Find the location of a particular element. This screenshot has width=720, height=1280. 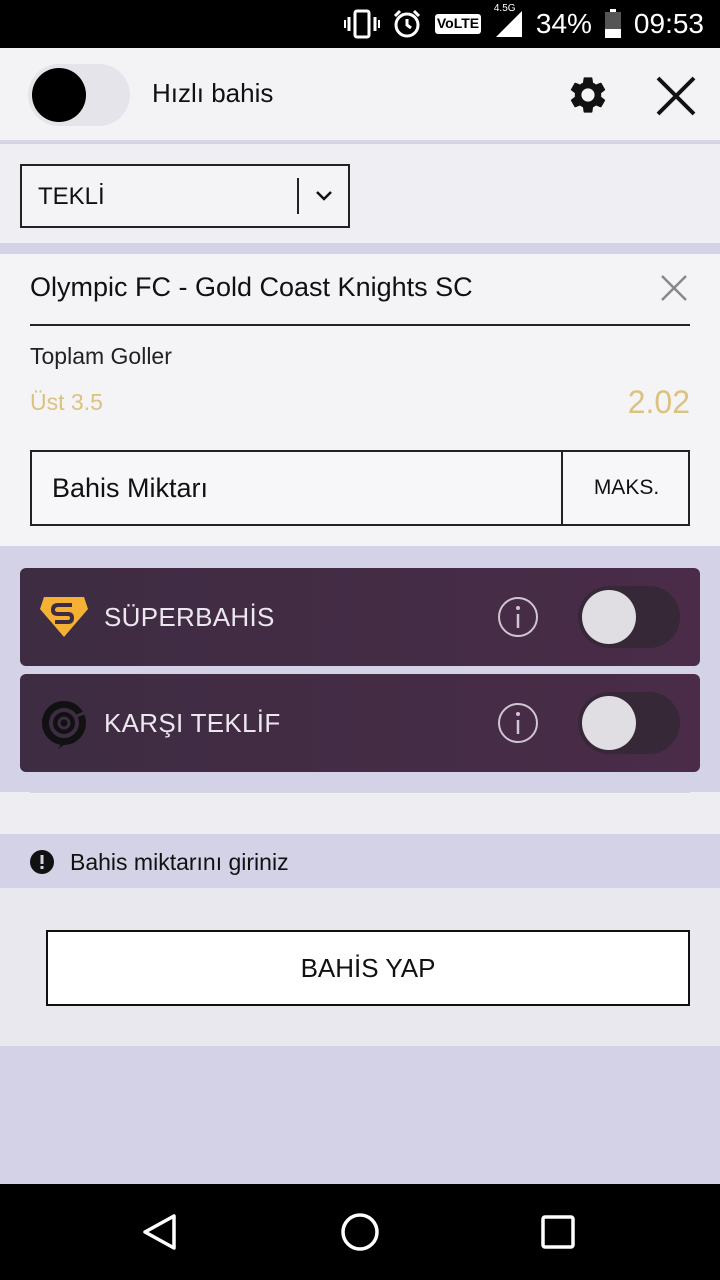

vibrate-icon is located at coordinates (361, 24).